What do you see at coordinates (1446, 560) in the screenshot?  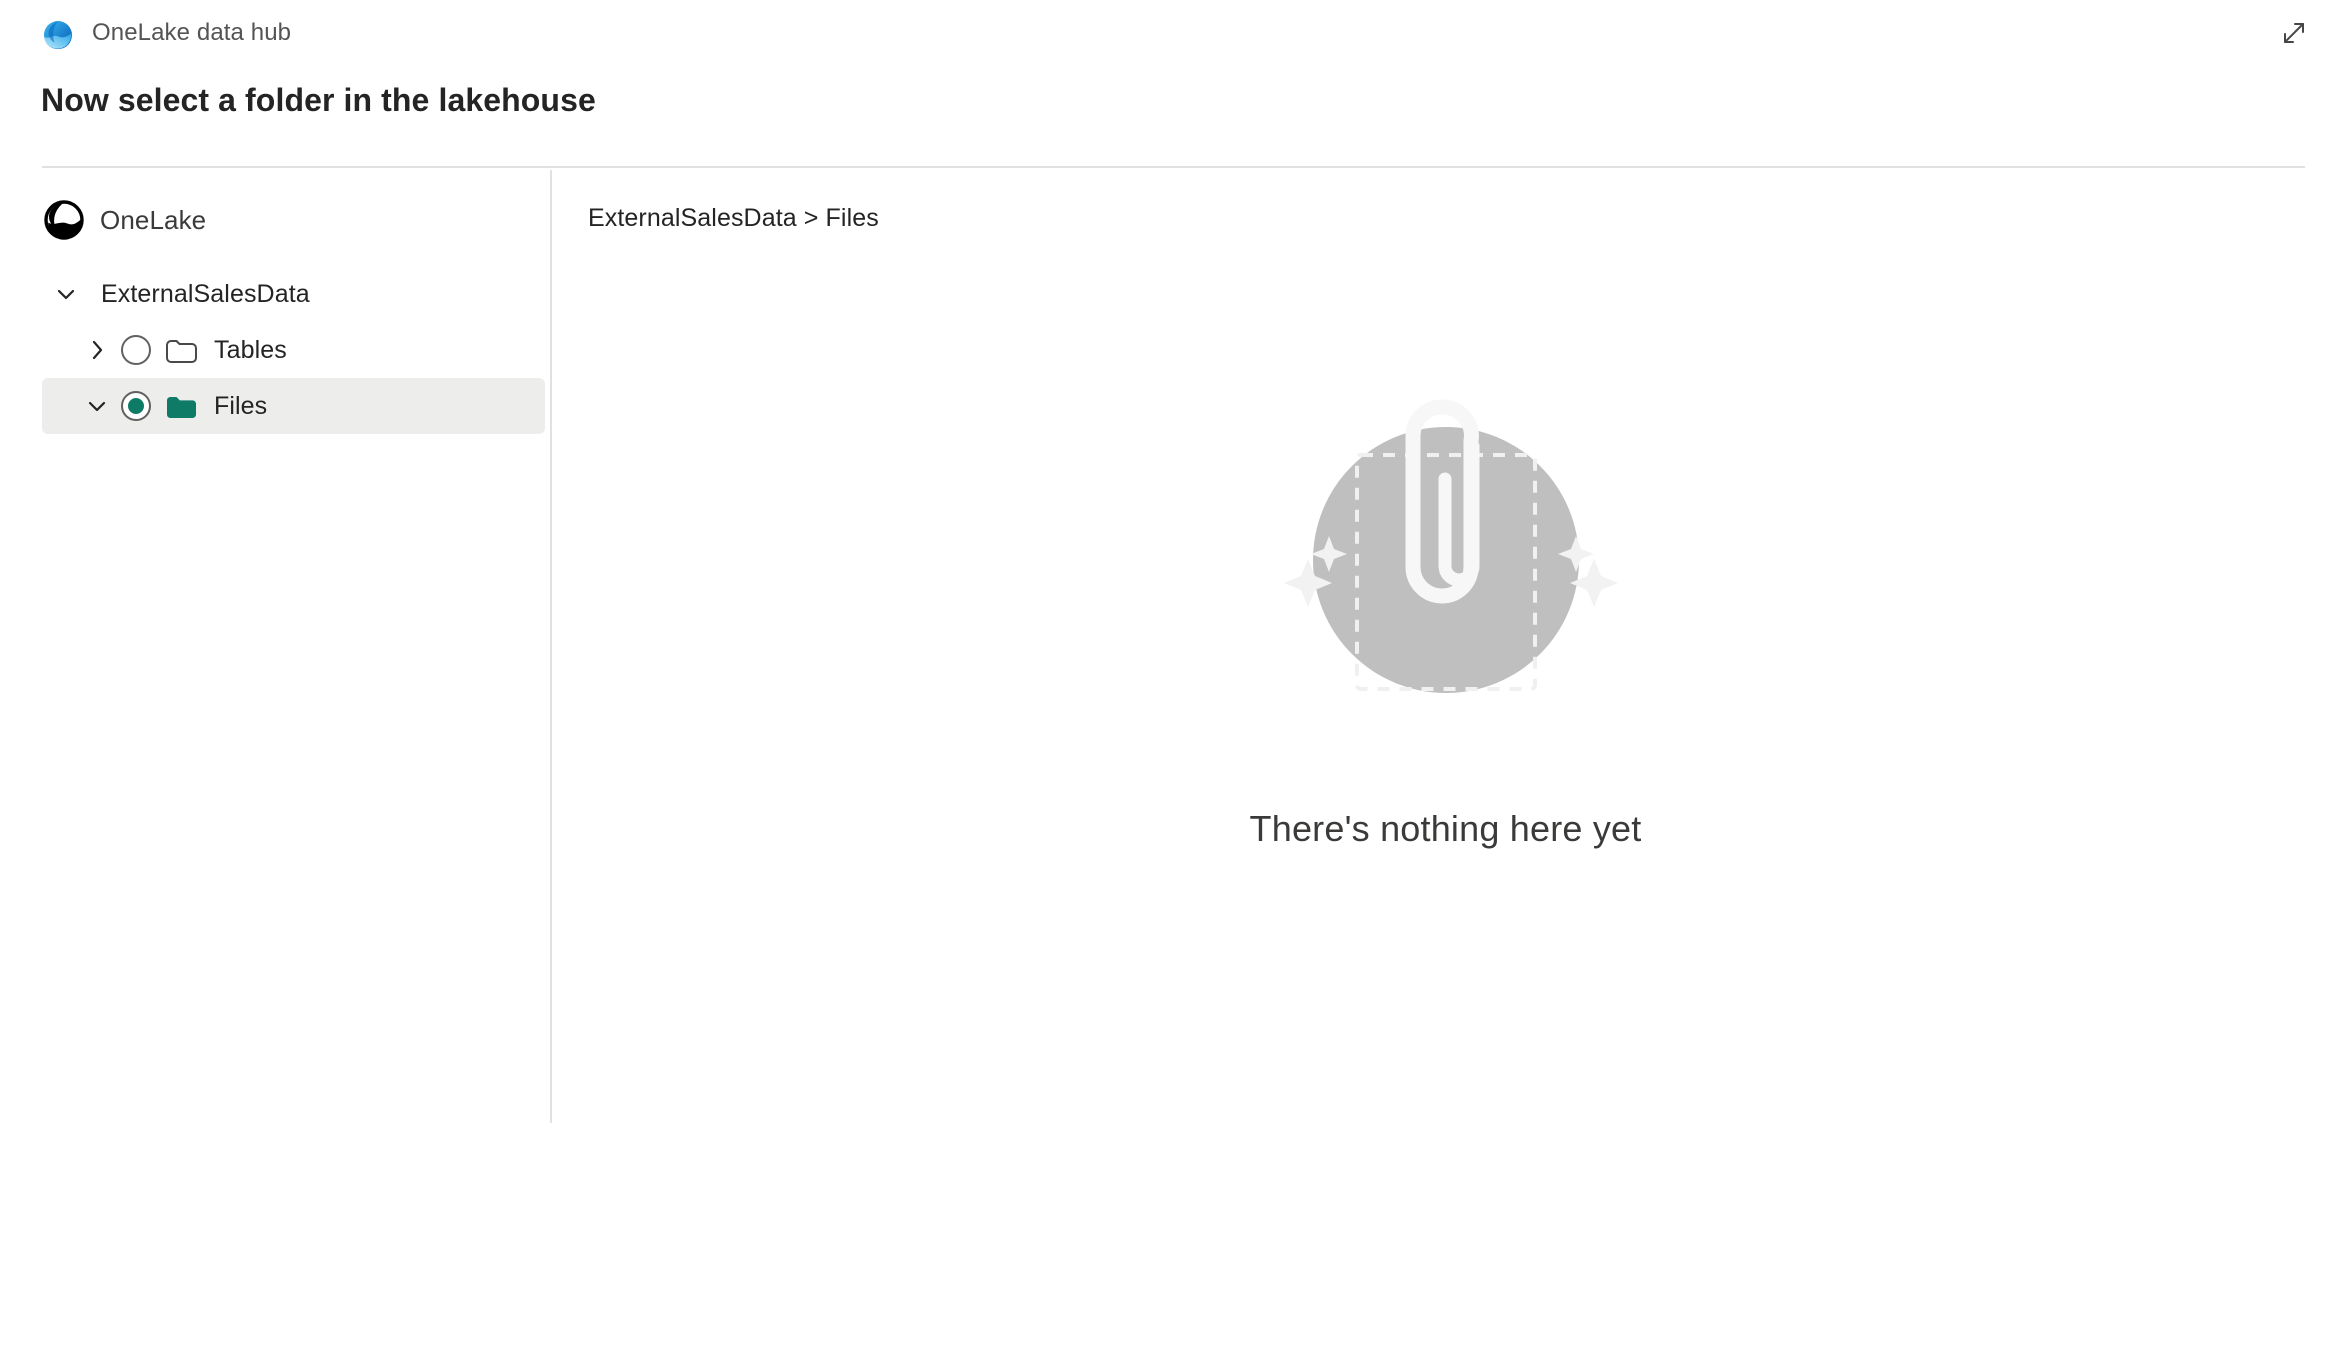 I see `paperclip-empty-folder-illustration-icon` at bounding box center [1446, 560].